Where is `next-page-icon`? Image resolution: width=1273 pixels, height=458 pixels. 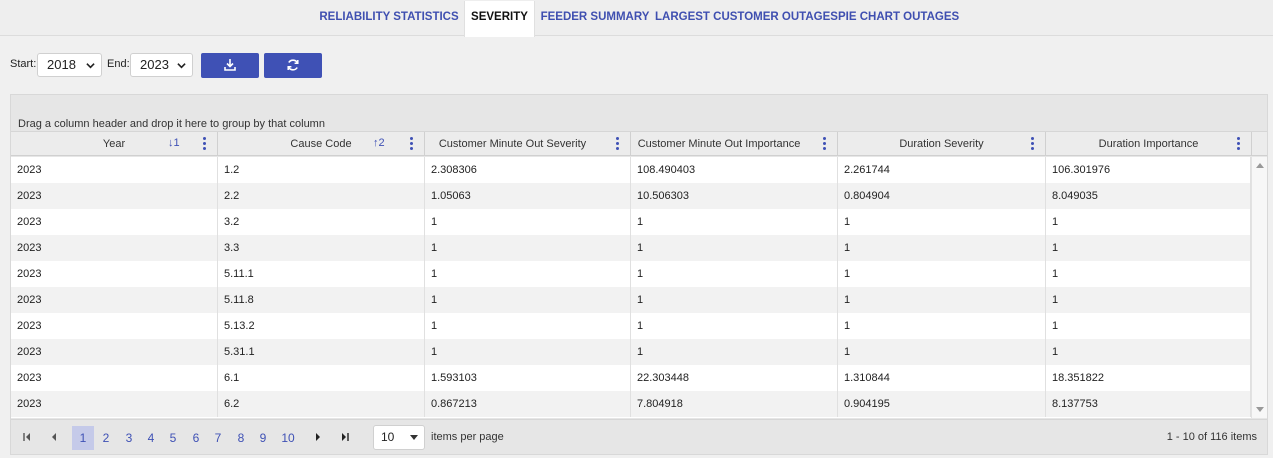 next-page-icon is located at coordinates (318, 437).